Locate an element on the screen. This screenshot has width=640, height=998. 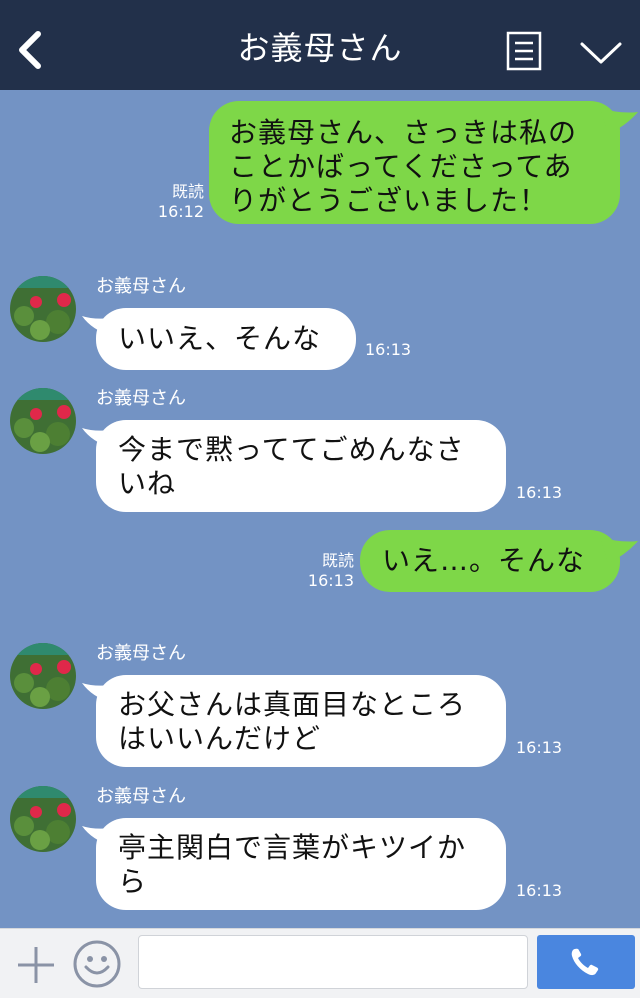
chevron-down-icon is located at coordinates (601, 53).